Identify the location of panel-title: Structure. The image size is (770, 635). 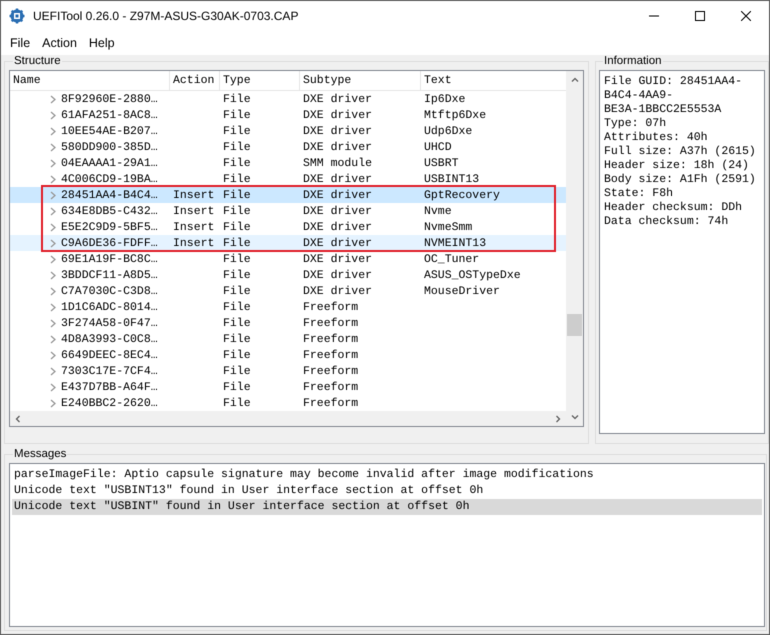
(37, 61).